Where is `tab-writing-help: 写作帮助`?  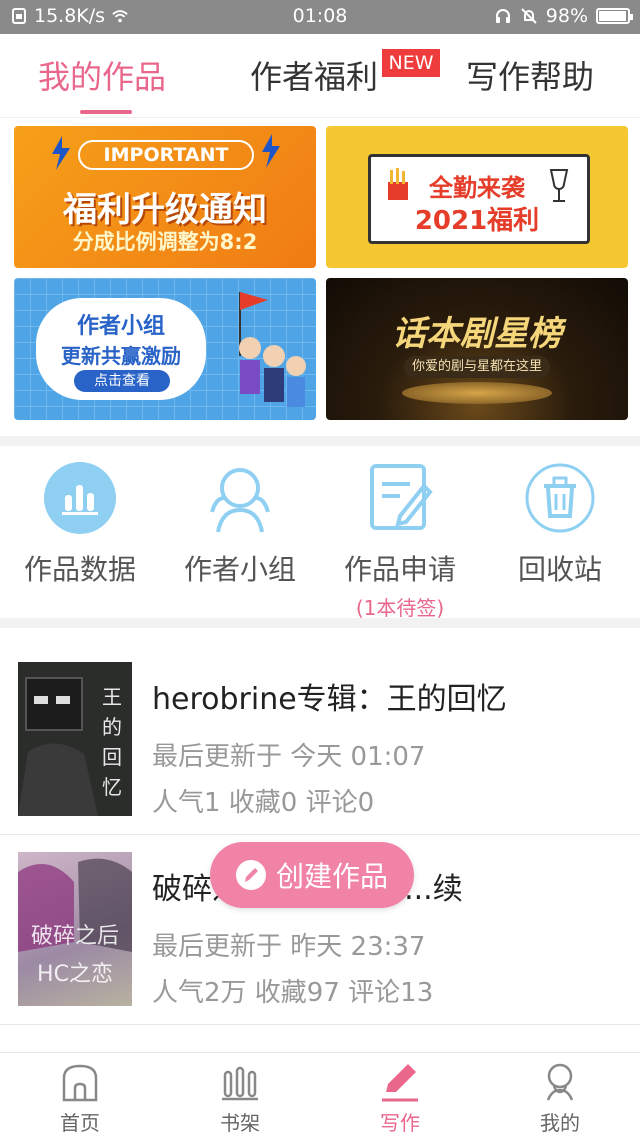
tab-writing-help: 写作帮助 is located at coordinates (530, 75).